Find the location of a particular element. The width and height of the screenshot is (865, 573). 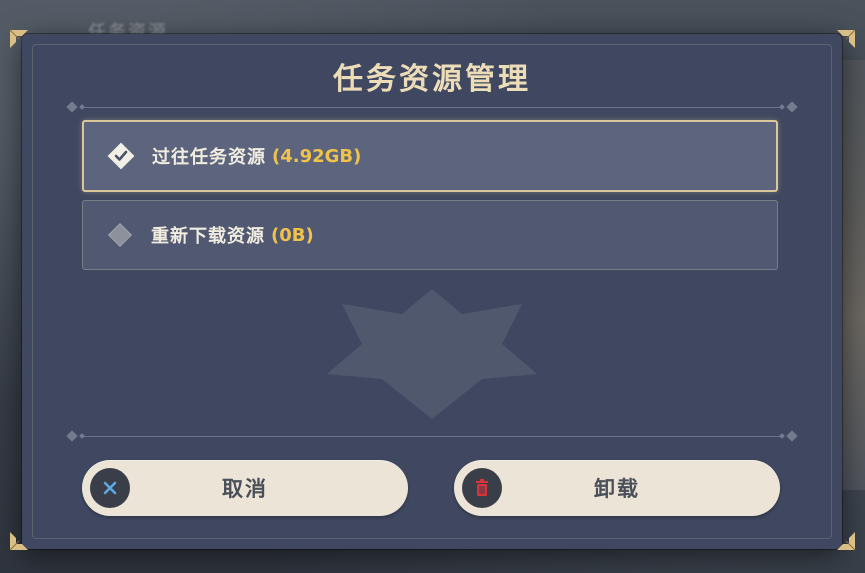

checkmark-diamond-icon is located at coordinates (121, 156).